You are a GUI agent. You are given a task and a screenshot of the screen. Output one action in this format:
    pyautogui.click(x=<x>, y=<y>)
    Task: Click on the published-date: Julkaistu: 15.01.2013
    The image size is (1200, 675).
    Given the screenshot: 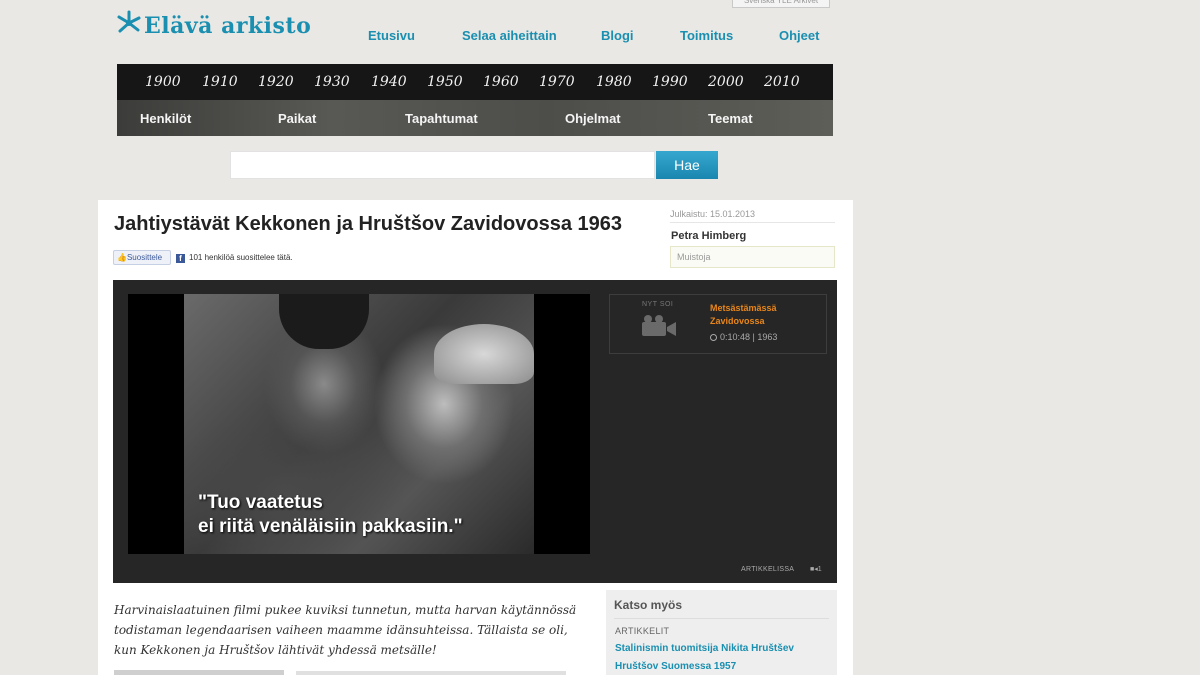 What is the action you would take?
    pyautogui.click(x=752, y=216)
    